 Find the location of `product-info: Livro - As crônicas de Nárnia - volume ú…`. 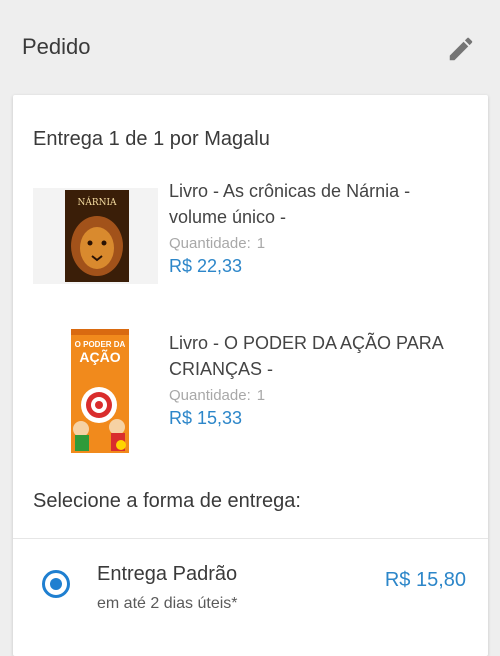

product-info: Livro - As crônicas de Nárnia - volume ú… is located at coordinates (319, 227).